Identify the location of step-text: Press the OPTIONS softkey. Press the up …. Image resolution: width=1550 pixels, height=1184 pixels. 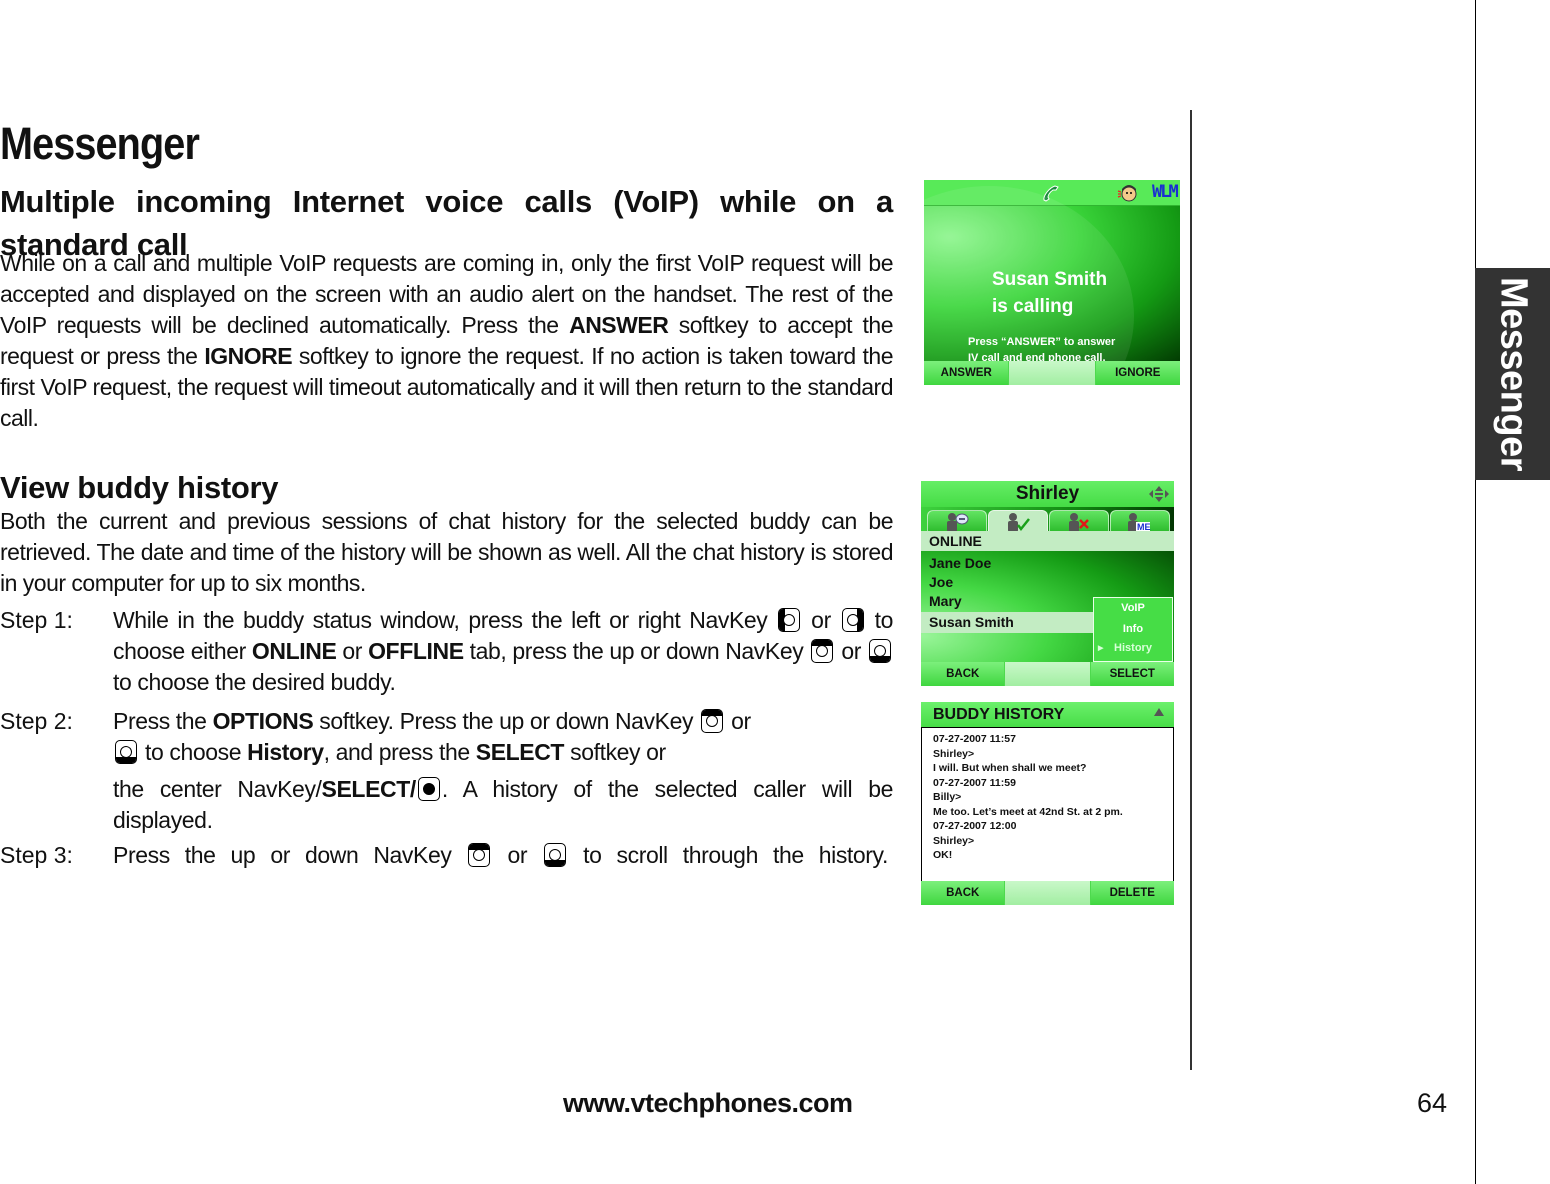
(503, 770).